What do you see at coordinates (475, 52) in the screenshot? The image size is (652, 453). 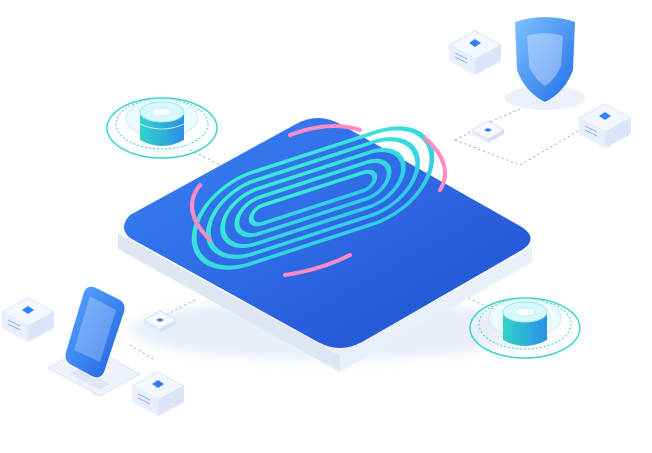 I see `server-icon-top-right` at bounding box center [475, 52].